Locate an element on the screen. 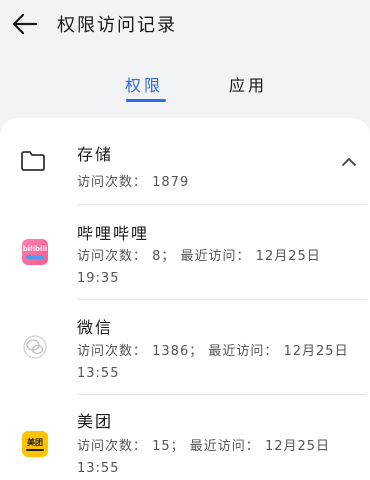 This screenshot has height=480, width=370. group-title: 存储 is located at coordinates (95, 154).